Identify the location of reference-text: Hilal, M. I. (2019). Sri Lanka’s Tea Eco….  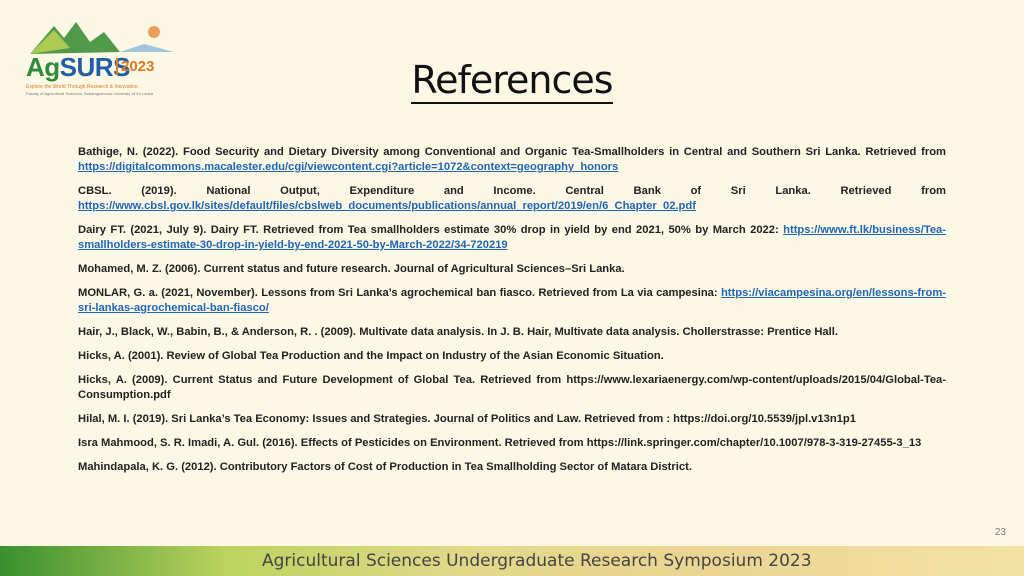
(467, 419).